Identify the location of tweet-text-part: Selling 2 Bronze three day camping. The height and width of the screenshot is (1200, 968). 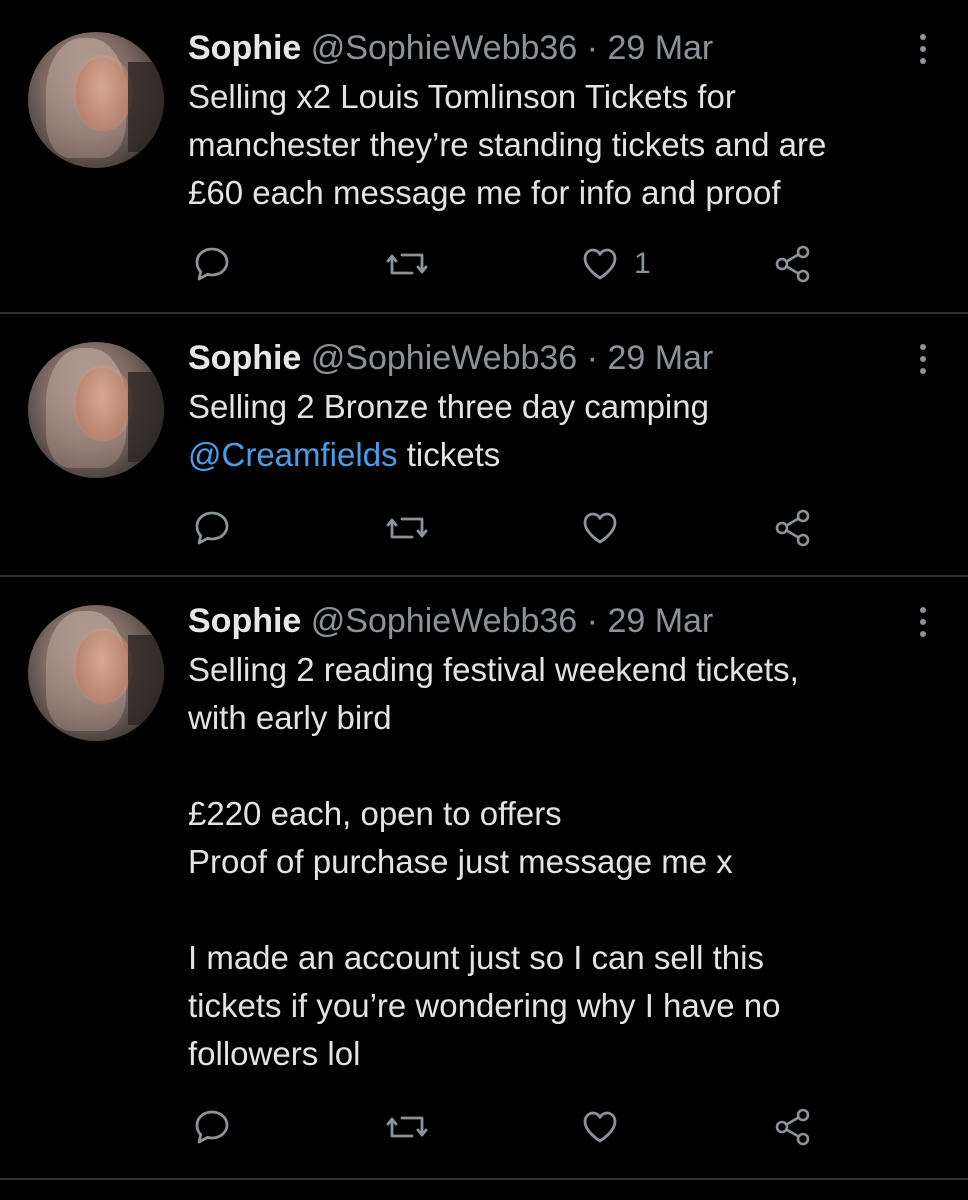
(448, 406).